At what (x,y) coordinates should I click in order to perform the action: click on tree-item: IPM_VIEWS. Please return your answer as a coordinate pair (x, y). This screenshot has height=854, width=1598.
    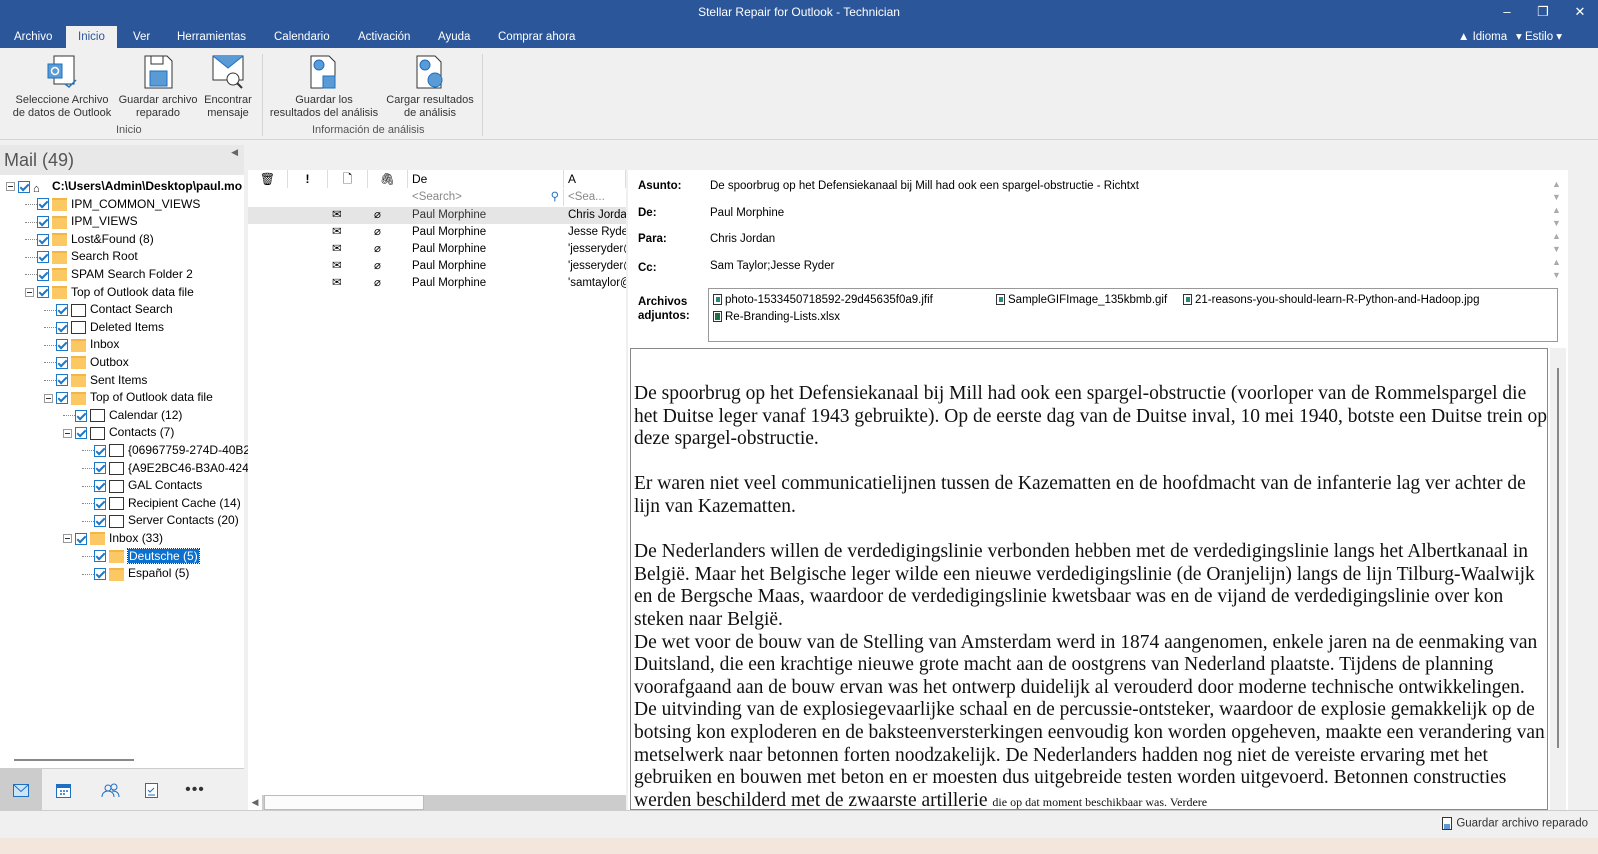
    Looking at the image, I should click on (81, 221).